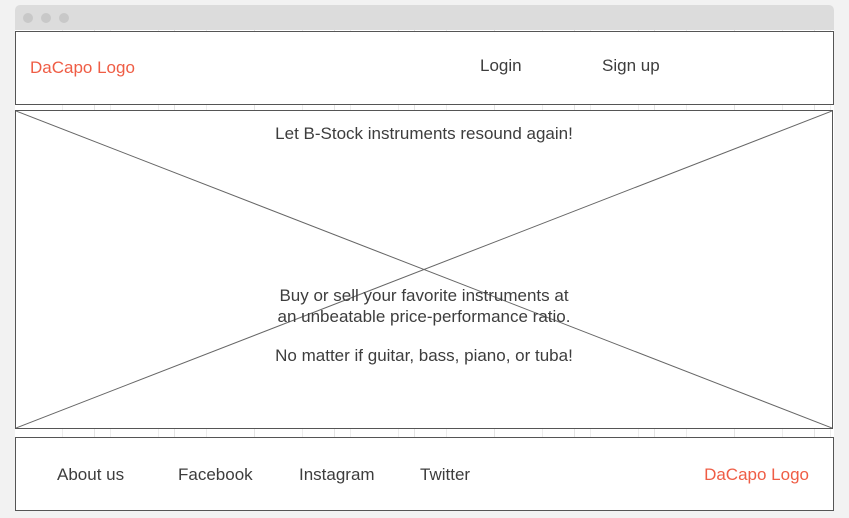 The width and height of the screenshot is (849, 518). I want to click on footer-about-link: About us, so click(90, 475).